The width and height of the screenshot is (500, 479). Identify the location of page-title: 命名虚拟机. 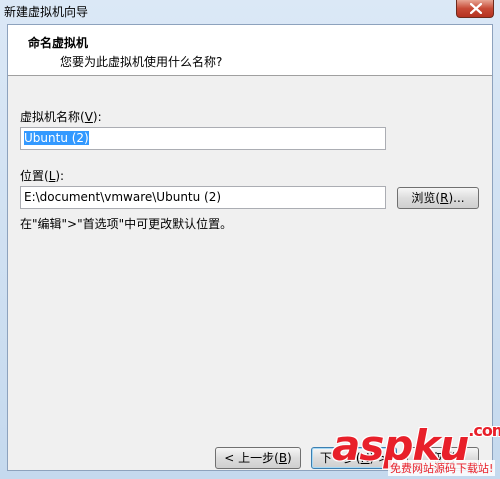
(58, 43).